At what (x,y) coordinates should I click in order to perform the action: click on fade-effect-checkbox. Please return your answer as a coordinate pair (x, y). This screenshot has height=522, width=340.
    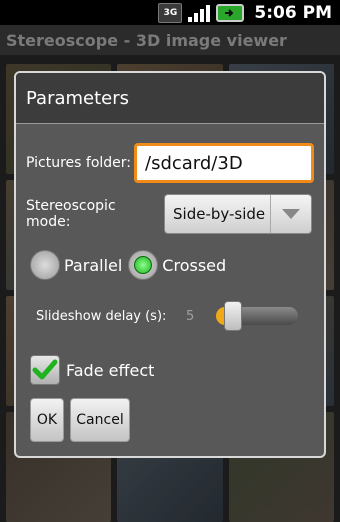
    Looking at the image, I should click on (45, 370).